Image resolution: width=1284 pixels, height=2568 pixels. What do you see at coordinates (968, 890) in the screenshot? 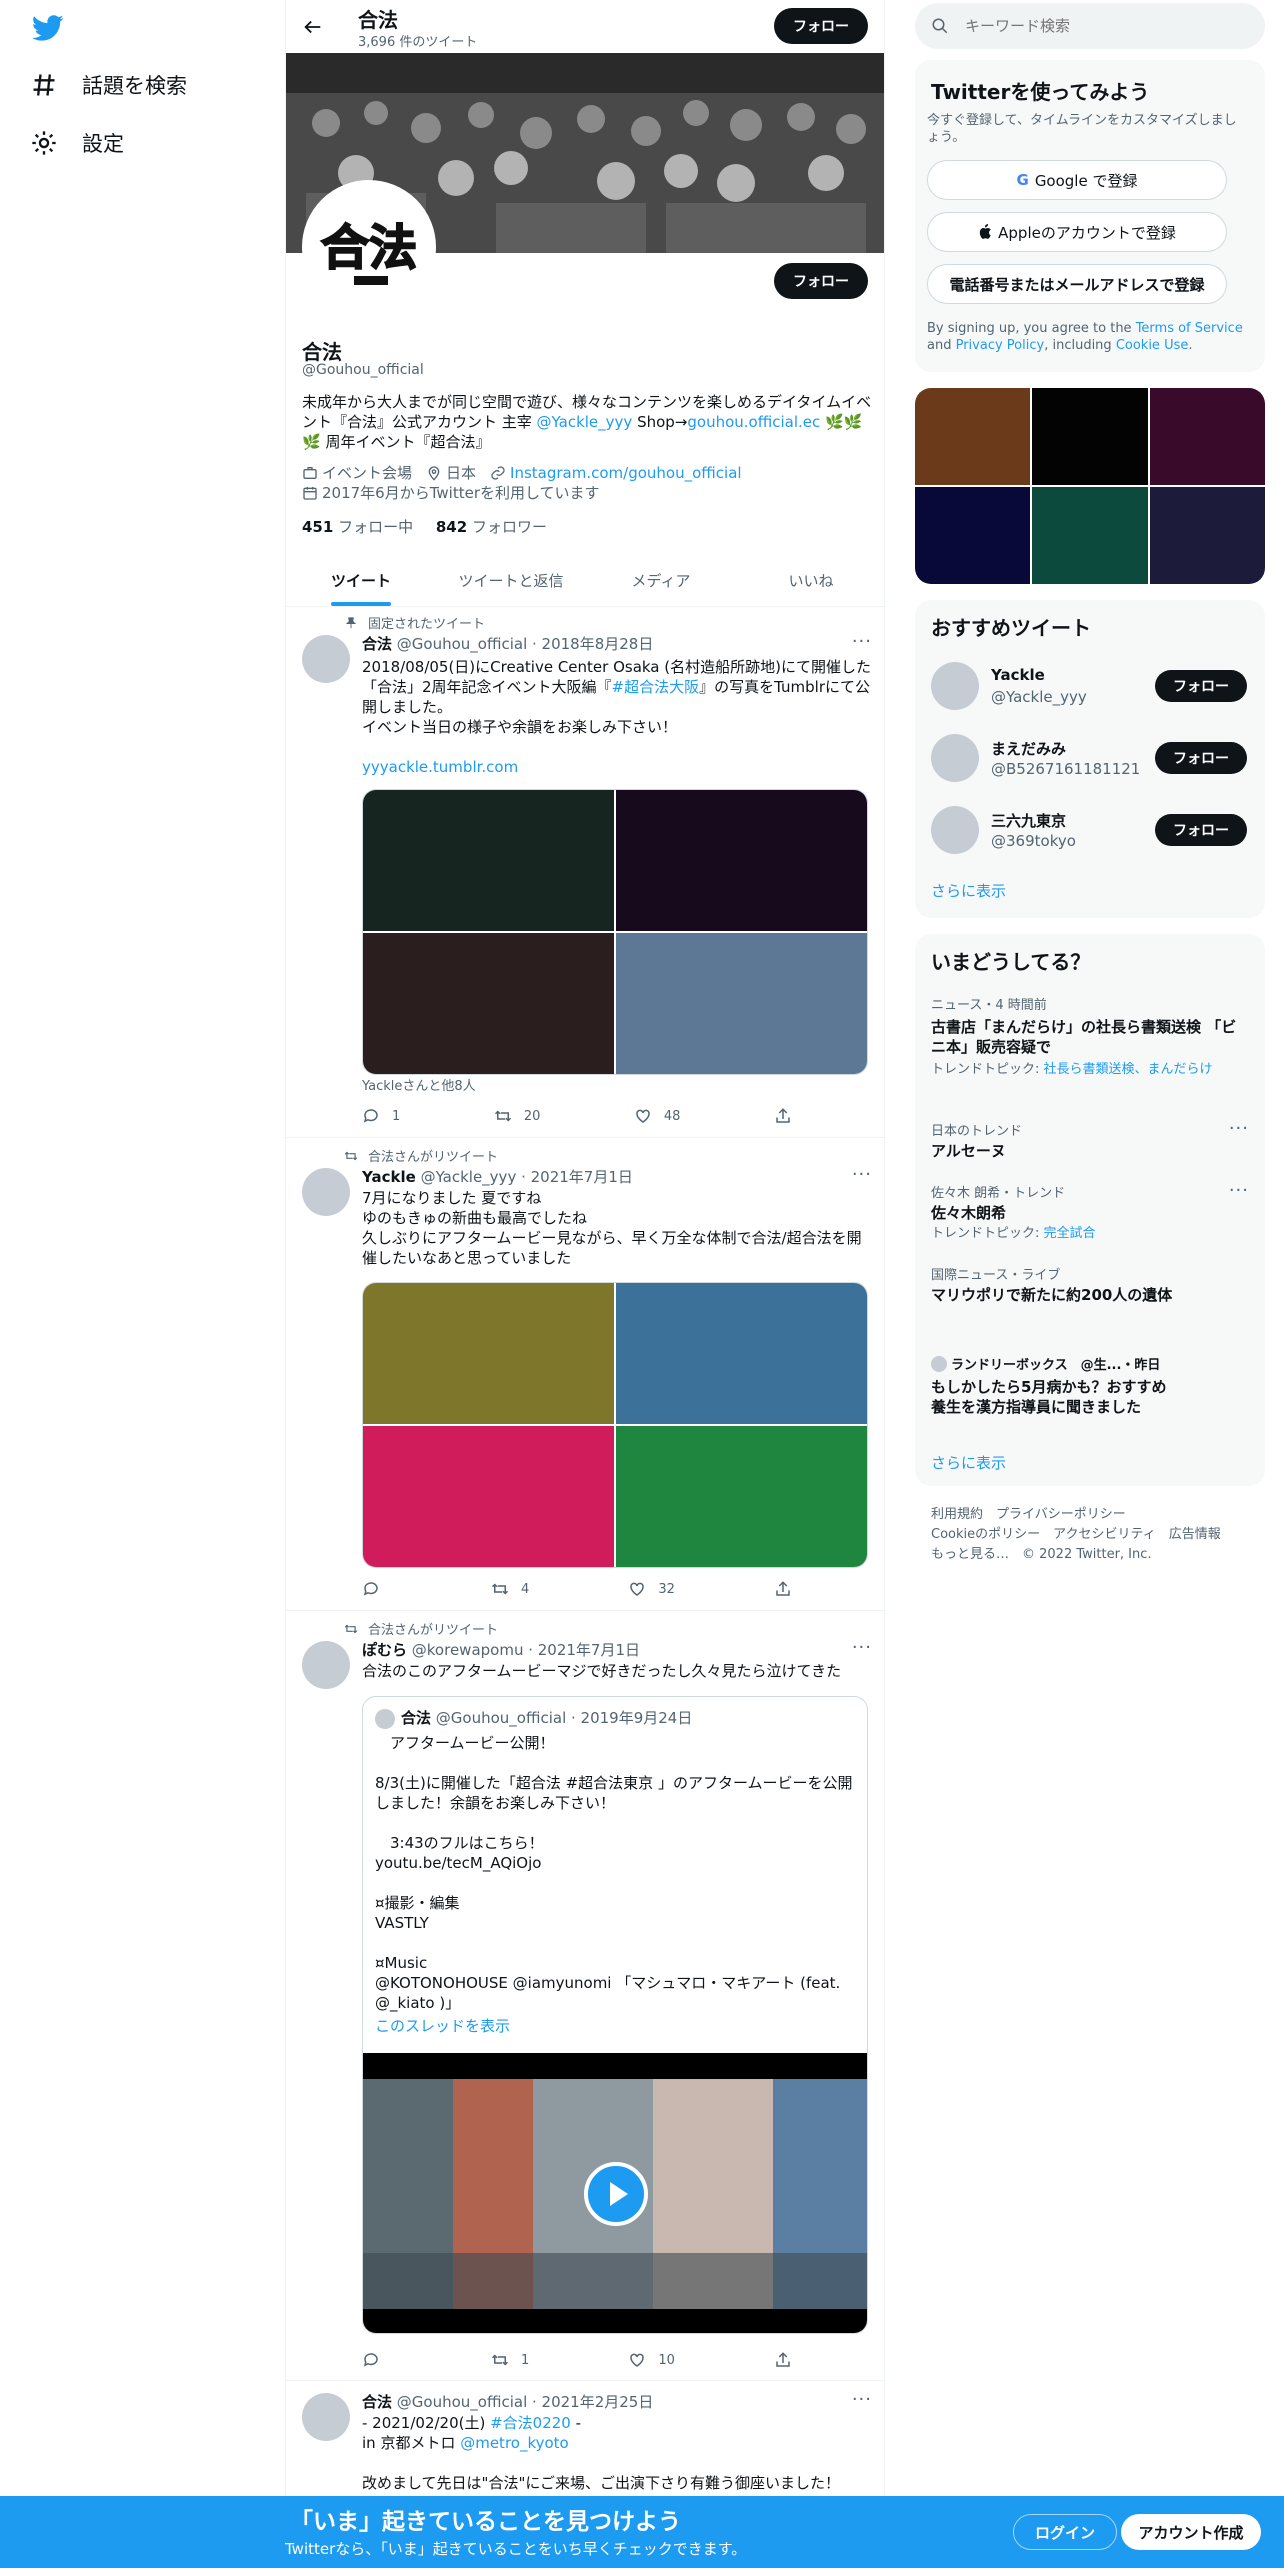
I see `who-to-follow-show-more: さらに表示` at bounding box center [968, 890].